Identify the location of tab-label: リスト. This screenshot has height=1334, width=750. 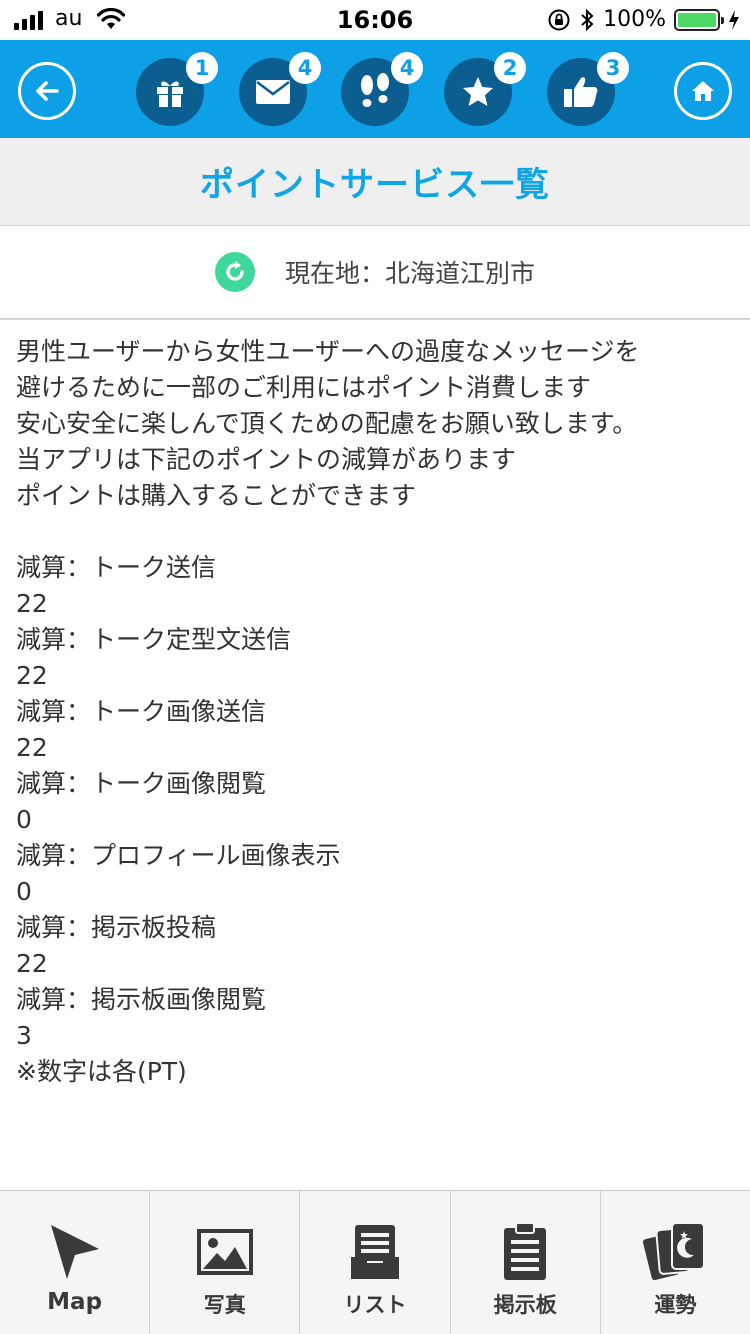
(375, 1305).